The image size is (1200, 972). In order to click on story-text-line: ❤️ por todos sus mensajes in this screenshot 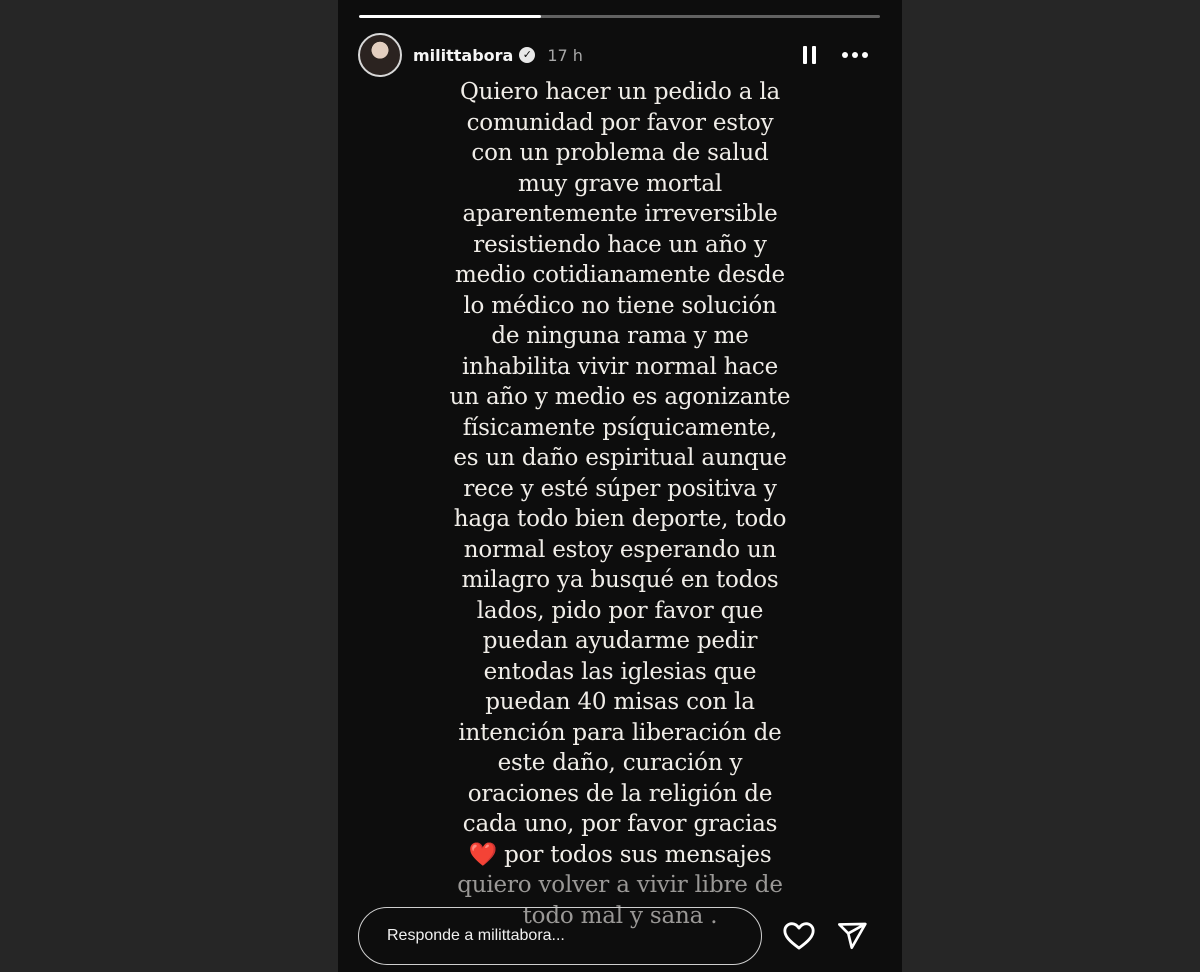, I will do `click(620, 855)`.